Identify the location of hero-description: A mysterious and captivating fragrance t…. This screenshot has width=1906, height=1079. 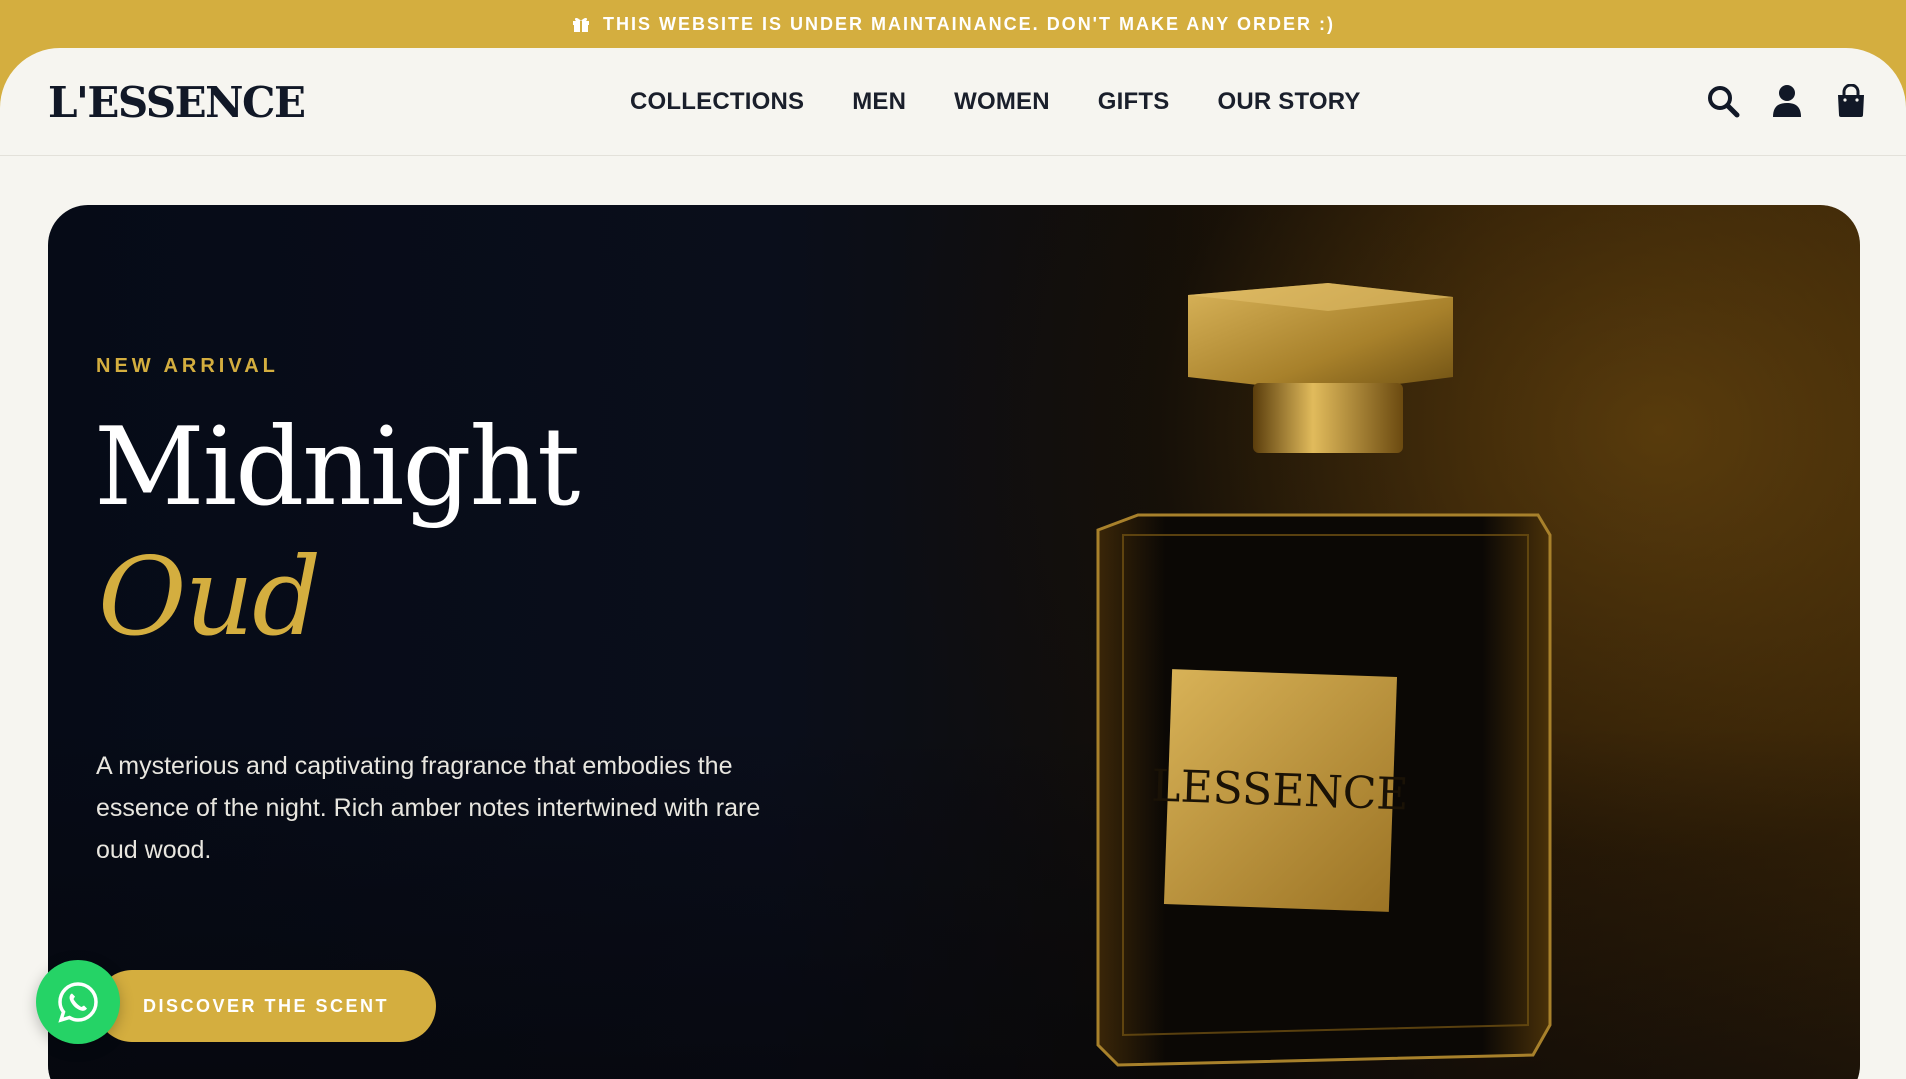
(428, 808).